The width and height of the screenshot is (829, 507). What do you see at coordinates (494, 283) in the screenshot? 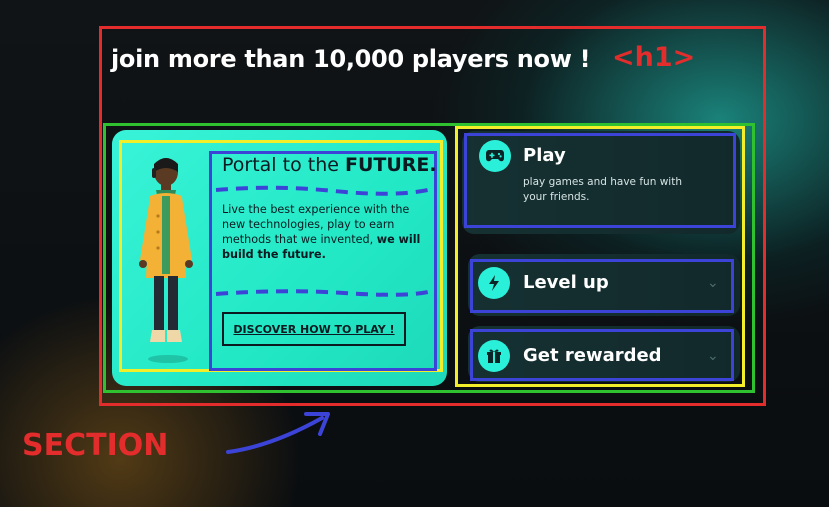
I see `lightning-icon` at bounding box center [494, 283].